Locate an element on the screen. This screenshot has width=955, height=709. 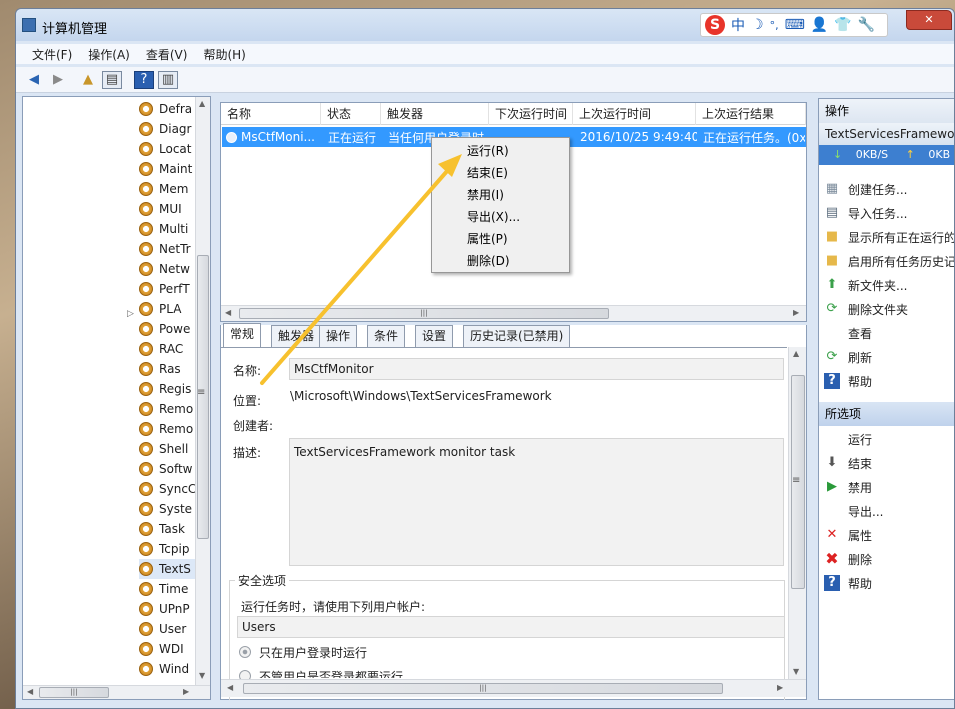
annotation-arrow is located at coordinates (361, 269).